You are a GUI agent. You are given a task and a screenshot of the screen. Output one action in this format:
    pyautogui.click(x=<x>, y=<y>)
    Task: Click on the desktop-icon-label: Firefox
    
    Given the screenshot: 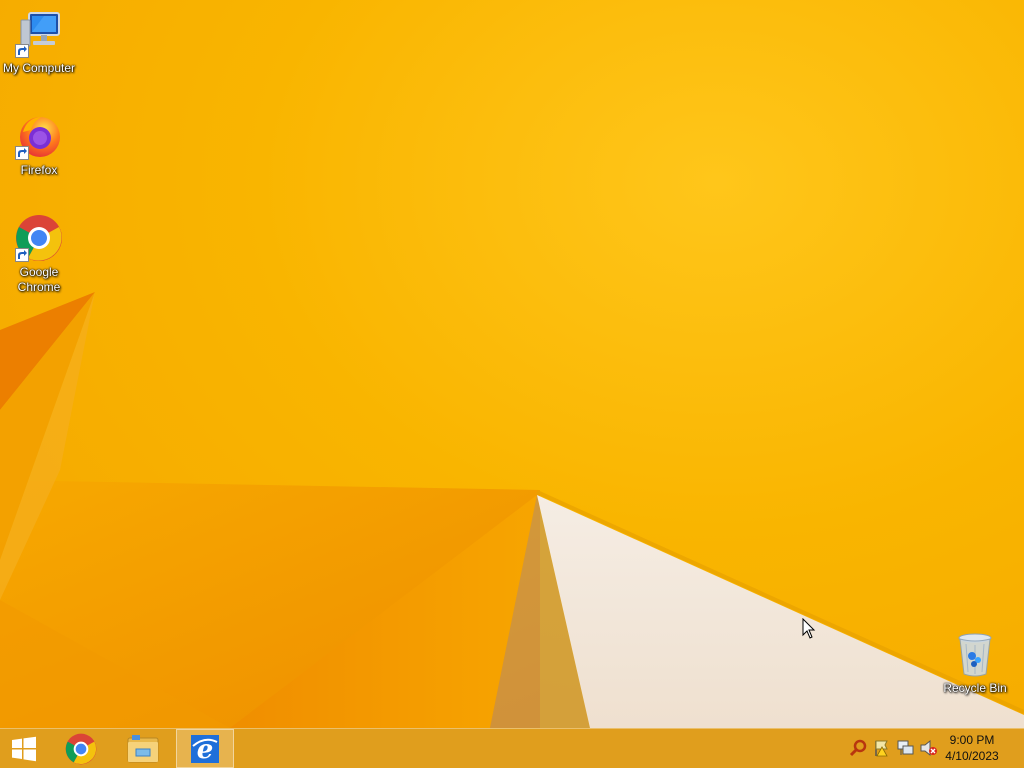 What is the action you would take?
    pyautogui.click(x=39, y=170)
    